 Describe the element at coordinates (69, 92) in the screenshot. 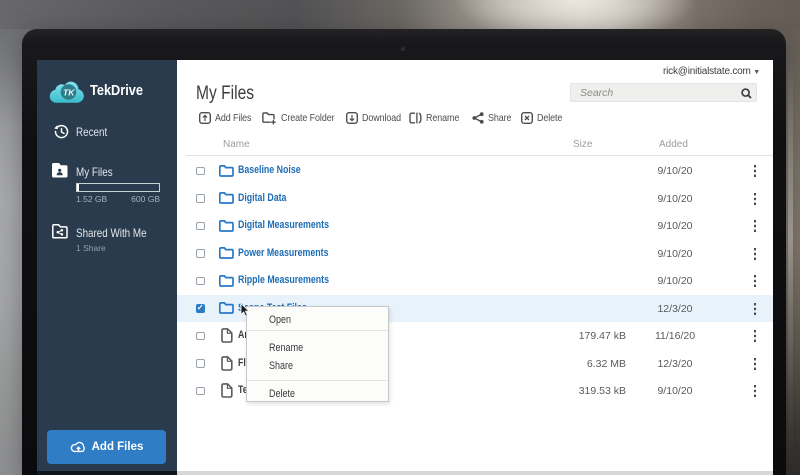

I see `svg-text: TK` at that location.